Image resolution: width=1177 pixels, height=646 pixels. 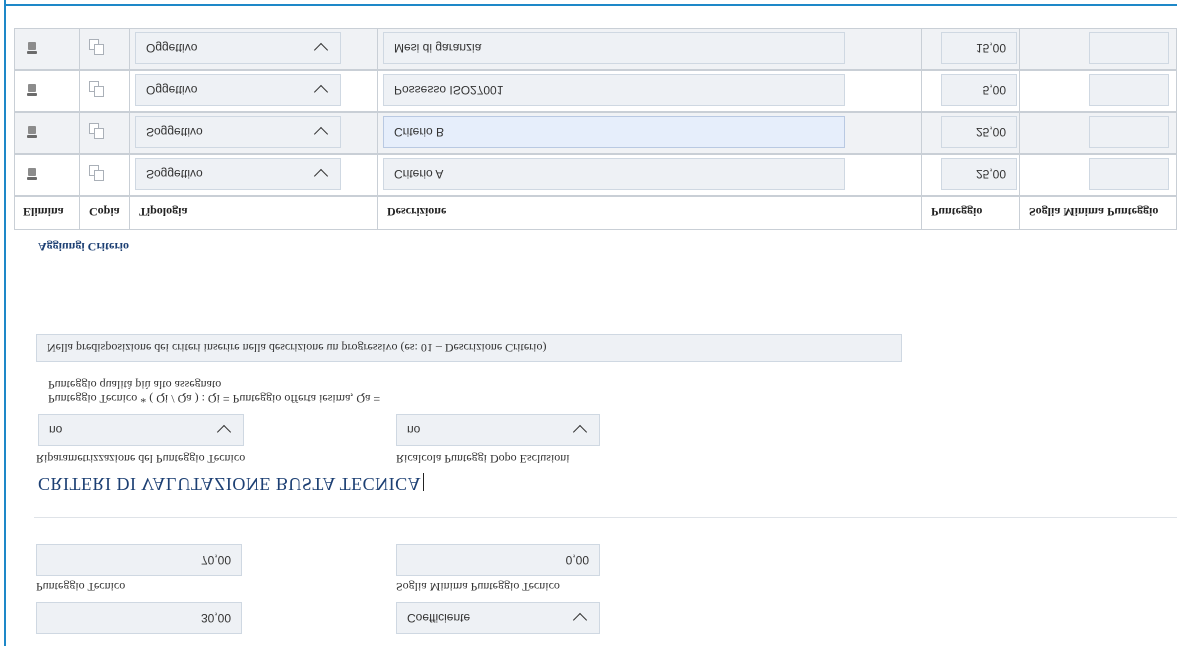 I want to click on punteggio-tecnico-value: 70,00, so click(x=215, y=560).